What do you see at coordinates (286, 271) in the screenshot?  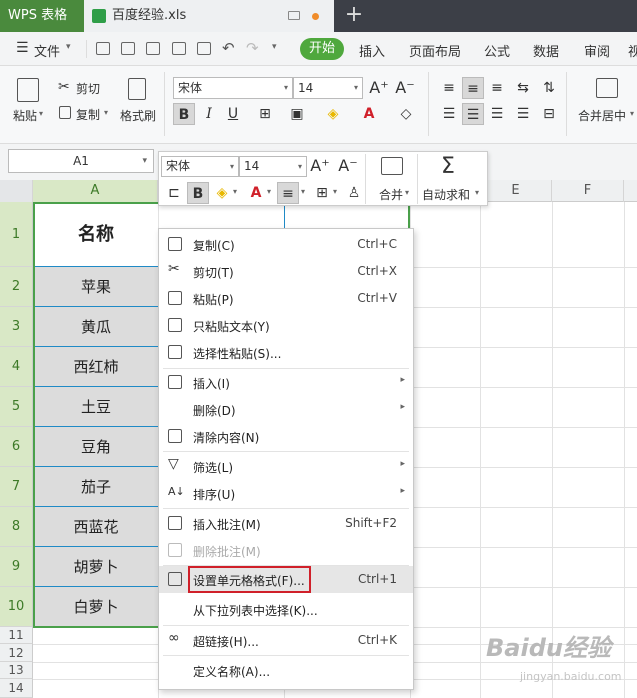 I see `menu-item-cut: ✂ 剪切(T) Ctrl+X` at bounding box center [286, 271].